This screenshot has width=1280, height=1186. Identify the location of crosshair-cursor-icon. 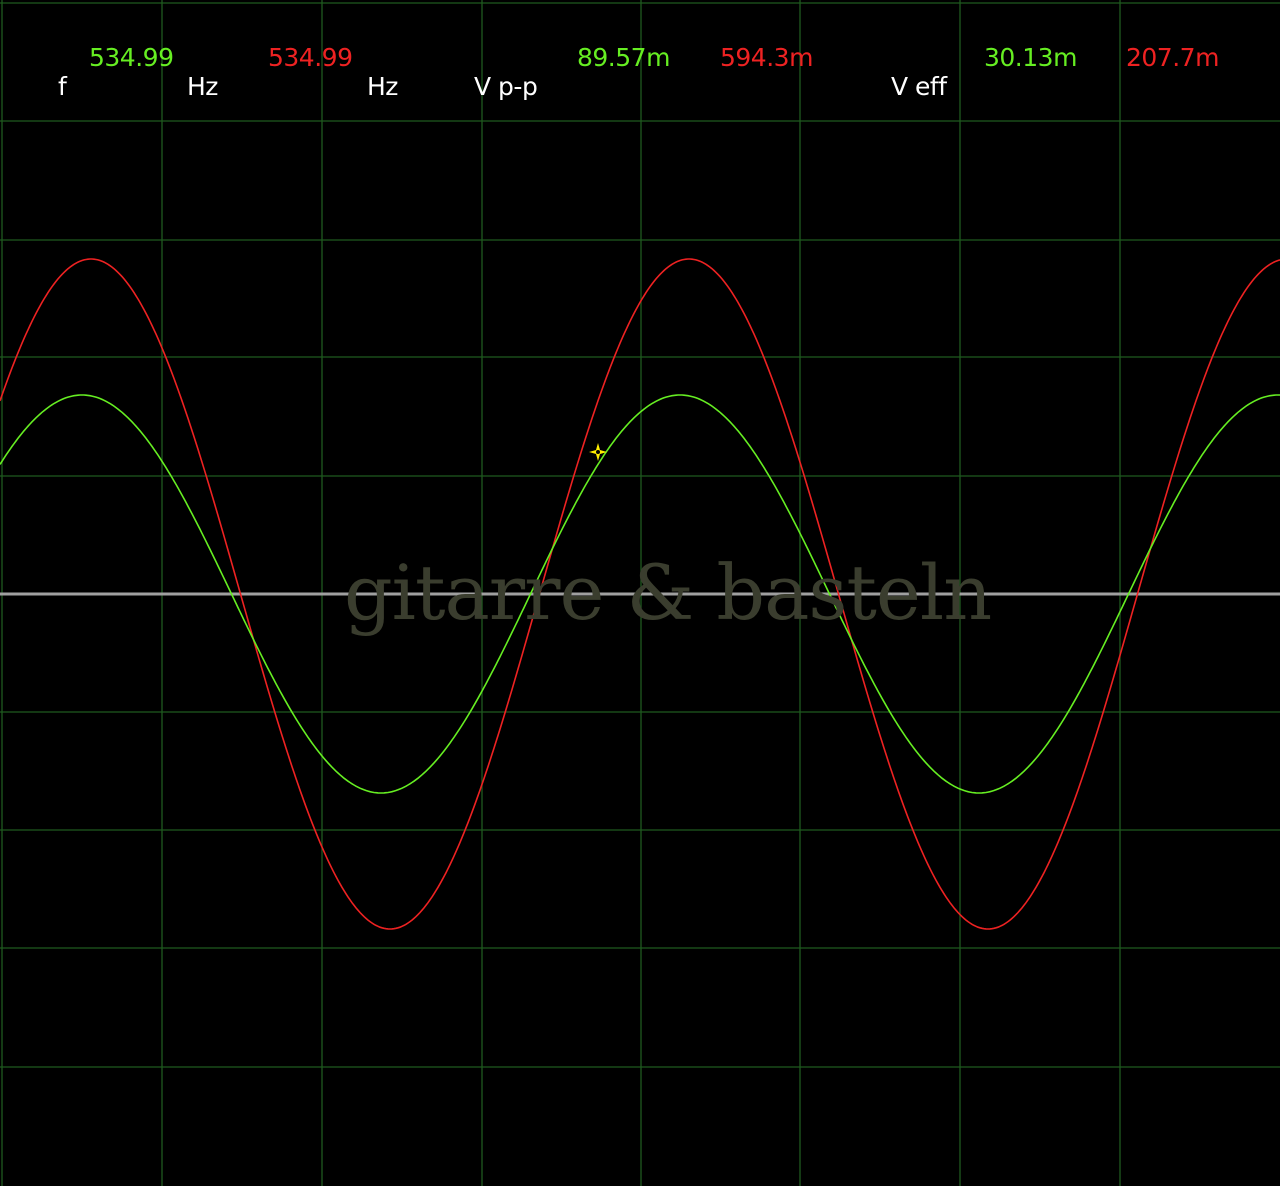
(598, 452).